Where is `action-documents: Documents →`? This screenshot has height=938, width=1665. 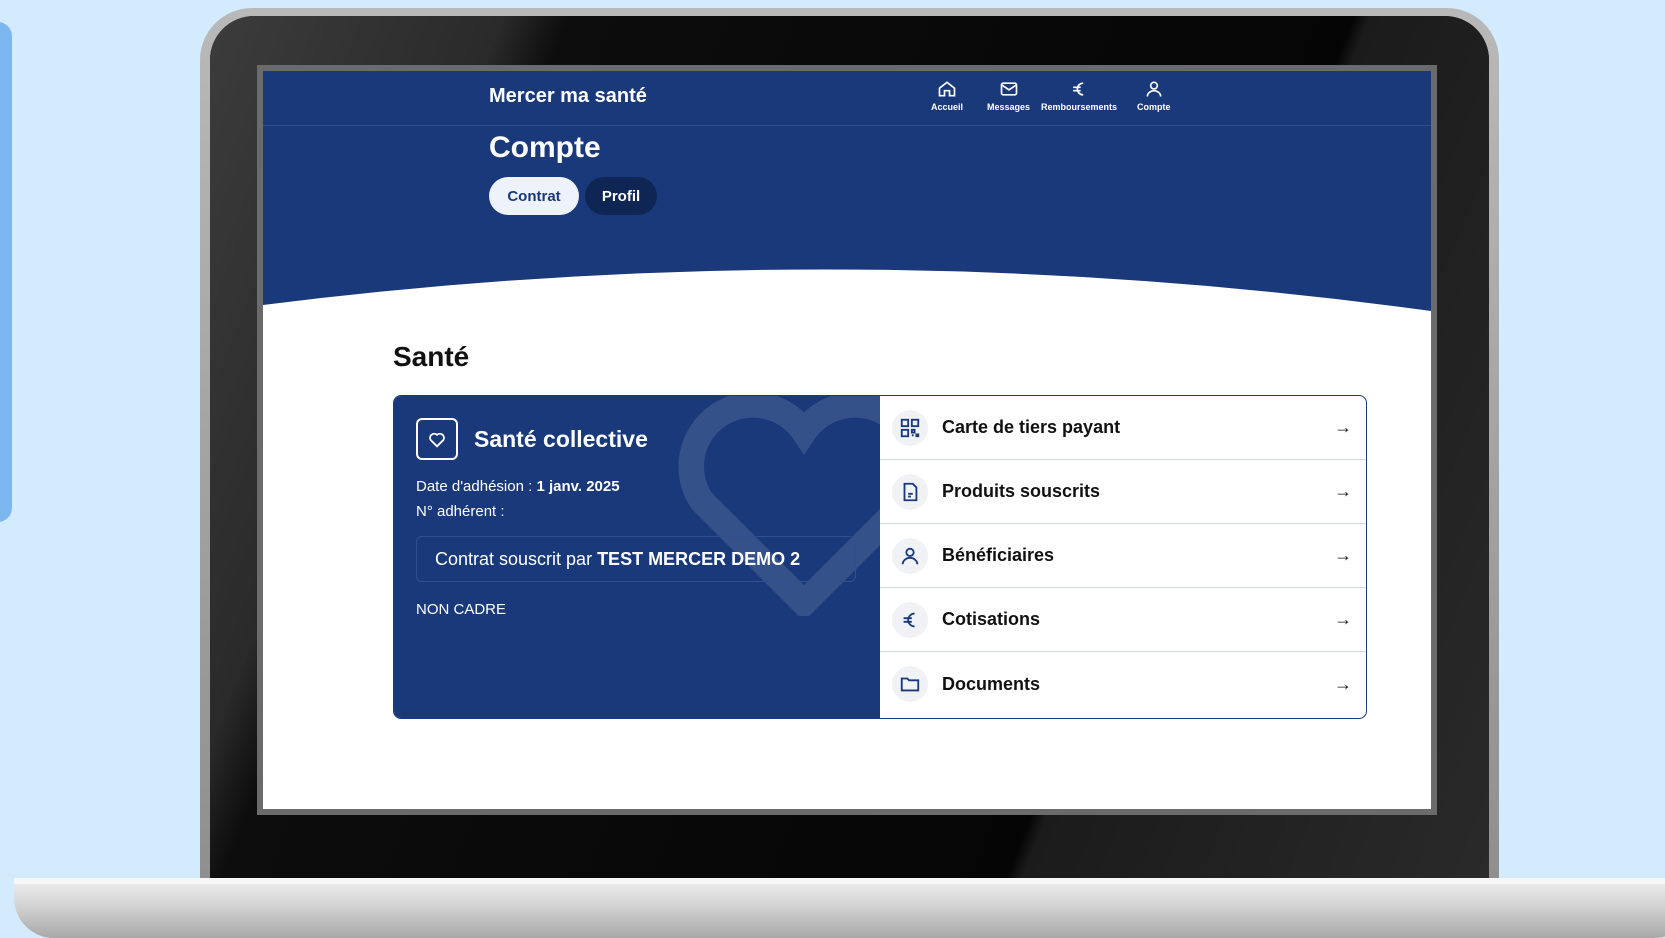
action-documents: Documents → is located at coordinates (1123, 684).